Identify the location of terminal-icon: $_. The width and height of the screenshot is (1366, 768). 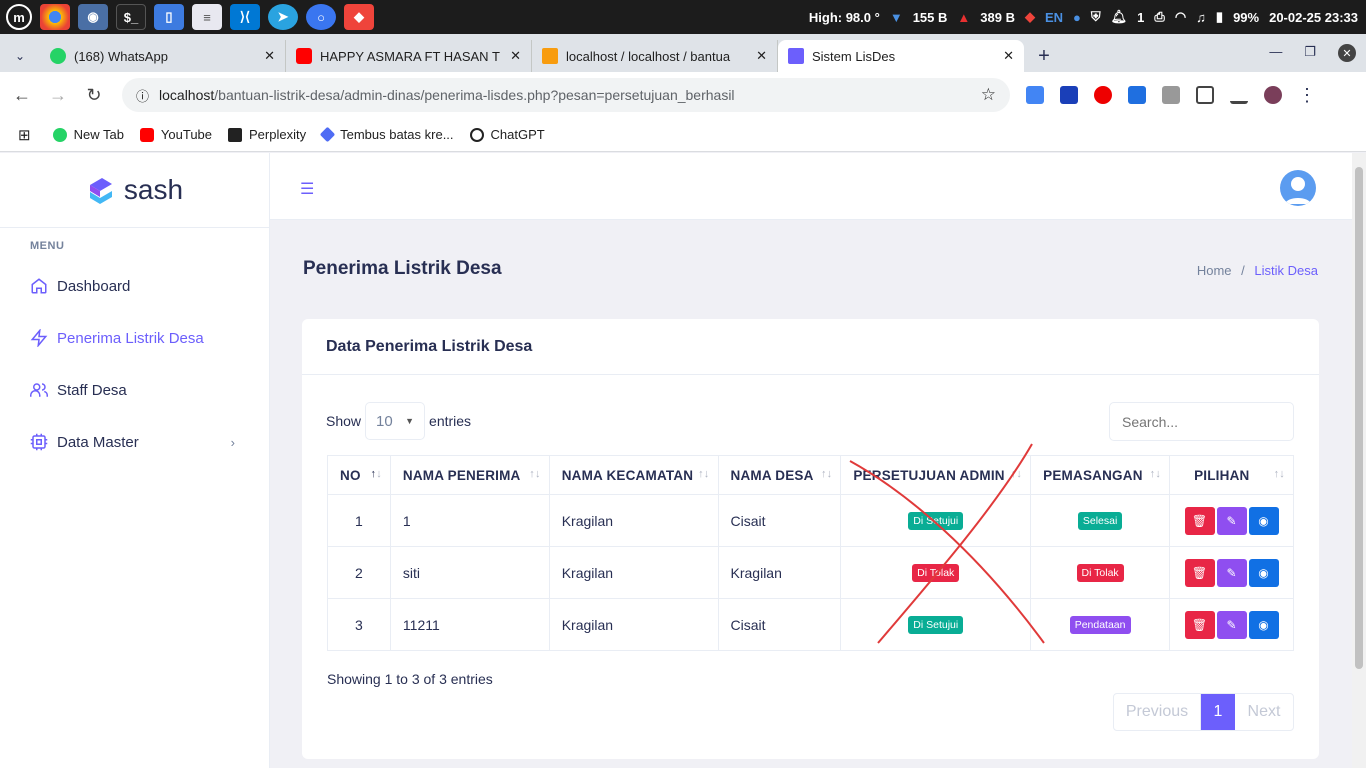
(131, 17).